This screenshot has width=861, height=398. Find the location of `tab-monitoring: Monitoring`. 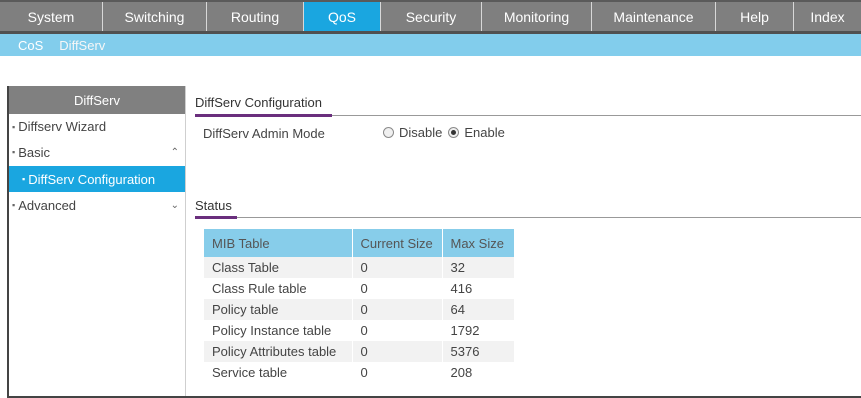

tab-monitoring: Monitoring is located at coordinates (537, 16).